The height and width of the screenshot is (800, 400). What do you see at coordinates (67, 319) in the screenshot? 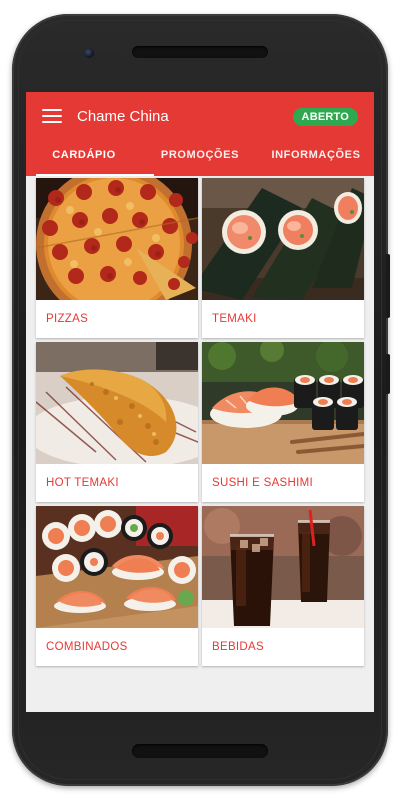
I see `category-label: PIZZAS` at bounding box center [67, 319].